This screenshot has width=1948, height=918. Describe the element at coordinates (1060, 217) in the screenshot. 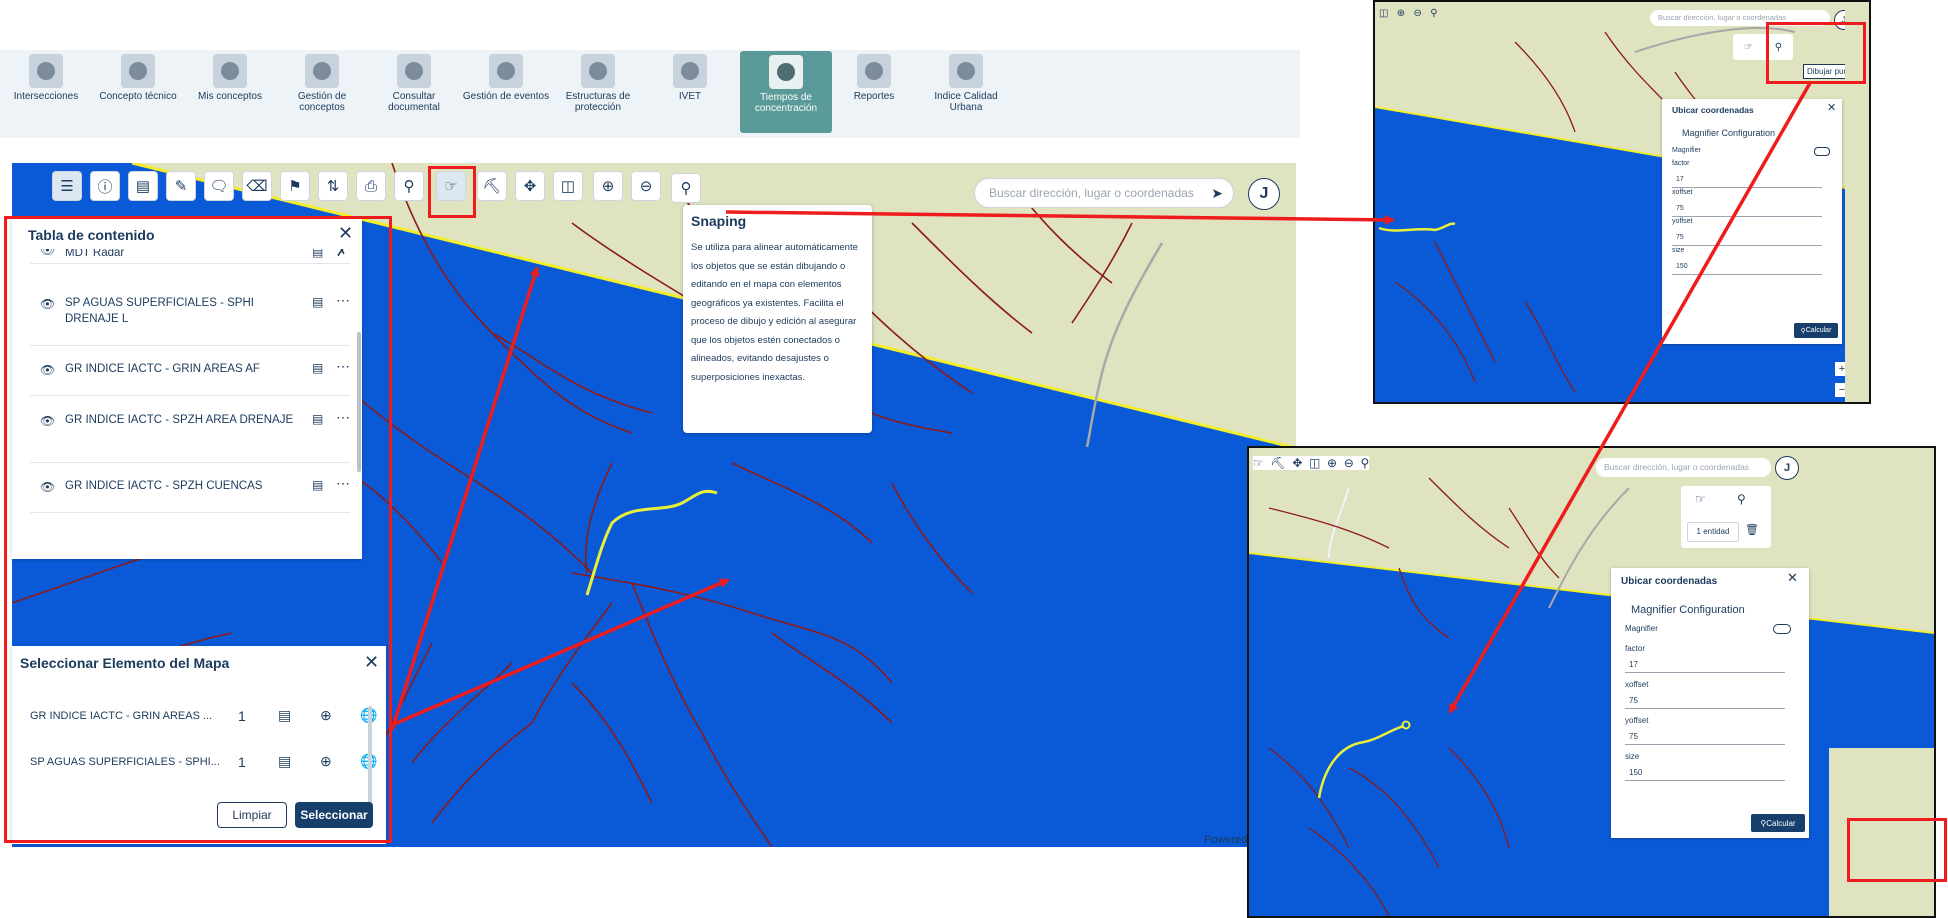

I see `arrow-to-top-inset` at that location.